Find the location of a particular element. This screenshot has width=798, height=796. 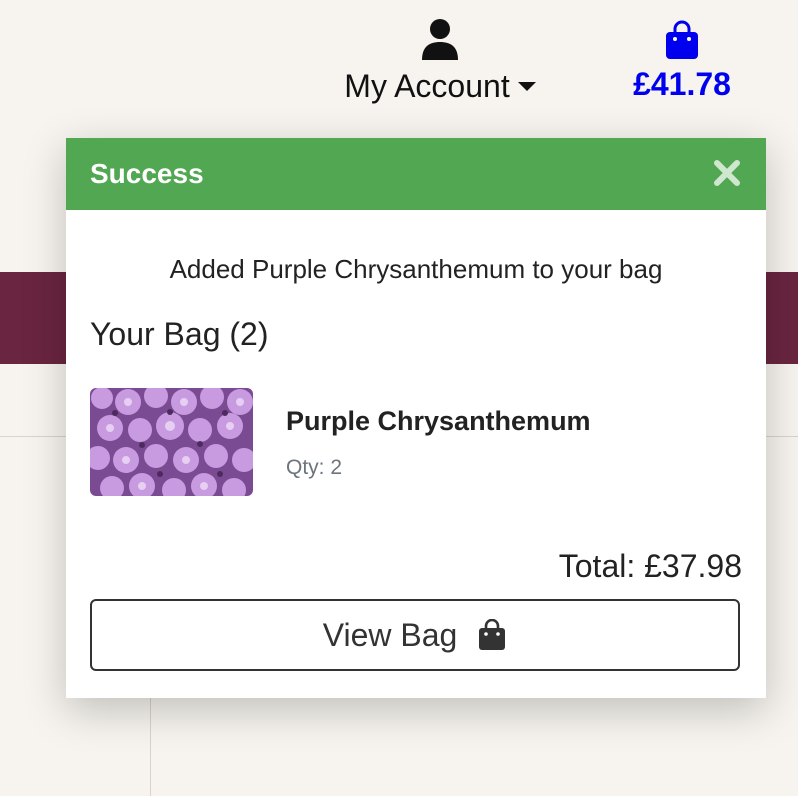

bag-heading: Your Bag (2) is located at coordinates (179, 334).